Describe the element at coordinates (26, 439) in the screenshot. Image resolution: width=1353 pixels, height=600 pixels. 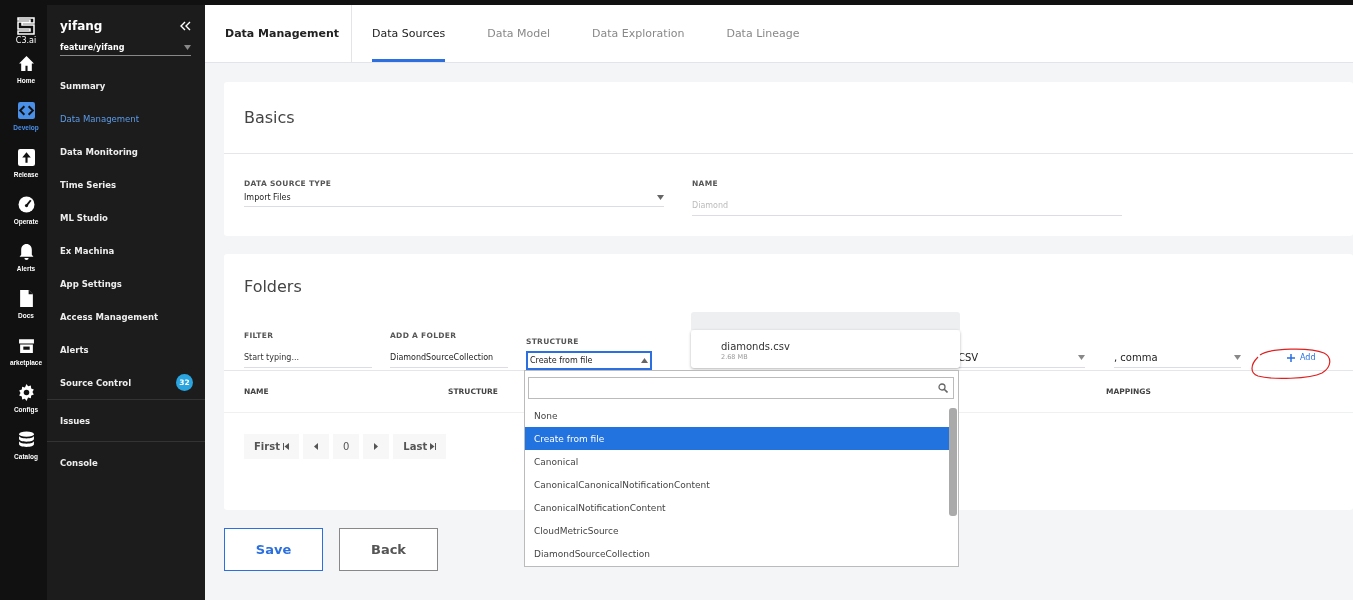
I see `database-icon` at that location.